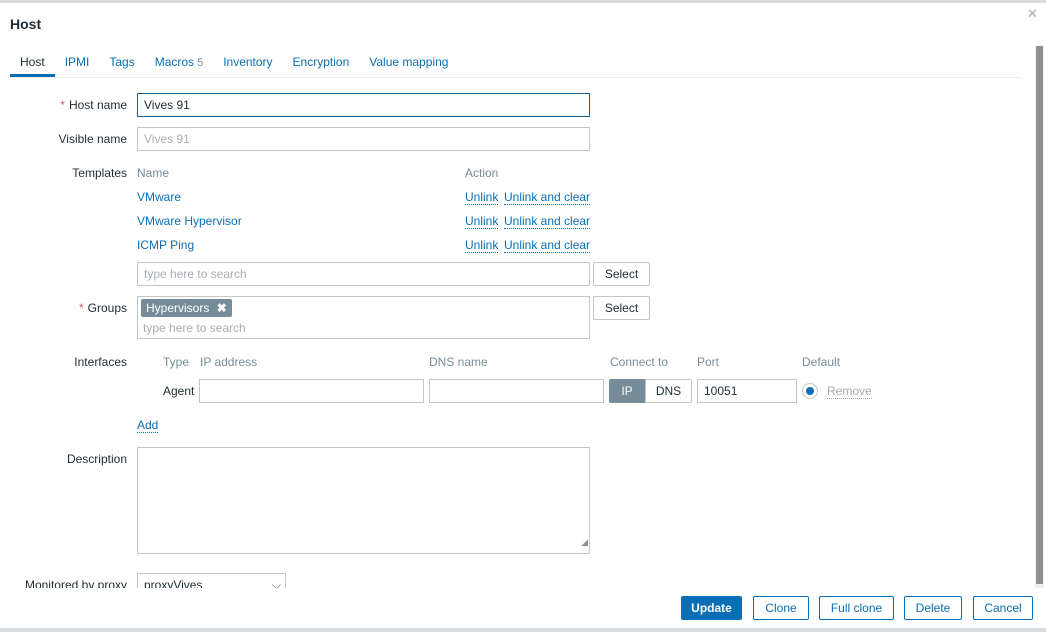  What do you see at coordinates (516, 391) in the screenshot?
I see `dns-name-input` at bounding box center [516, 391].